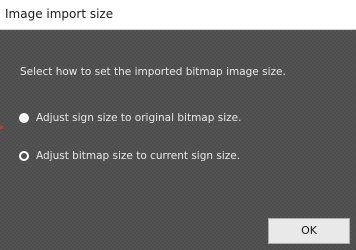 The height and width of the screenshot is (250, 356). What do you see at coordinates (178, 15) in the screenshot?
I see `title-bar: Image import size` at bounding box center [178, 15].